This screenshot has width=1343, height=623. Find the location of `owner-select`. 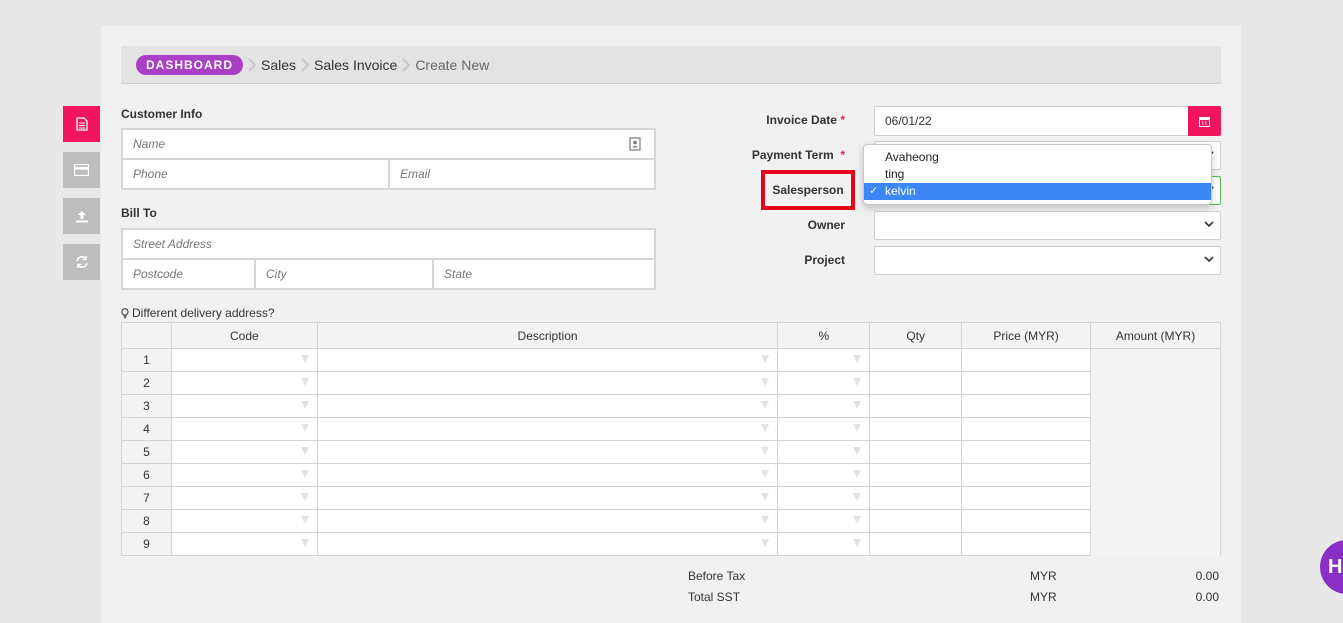

owner-select is located at coordinates (1047, 225).